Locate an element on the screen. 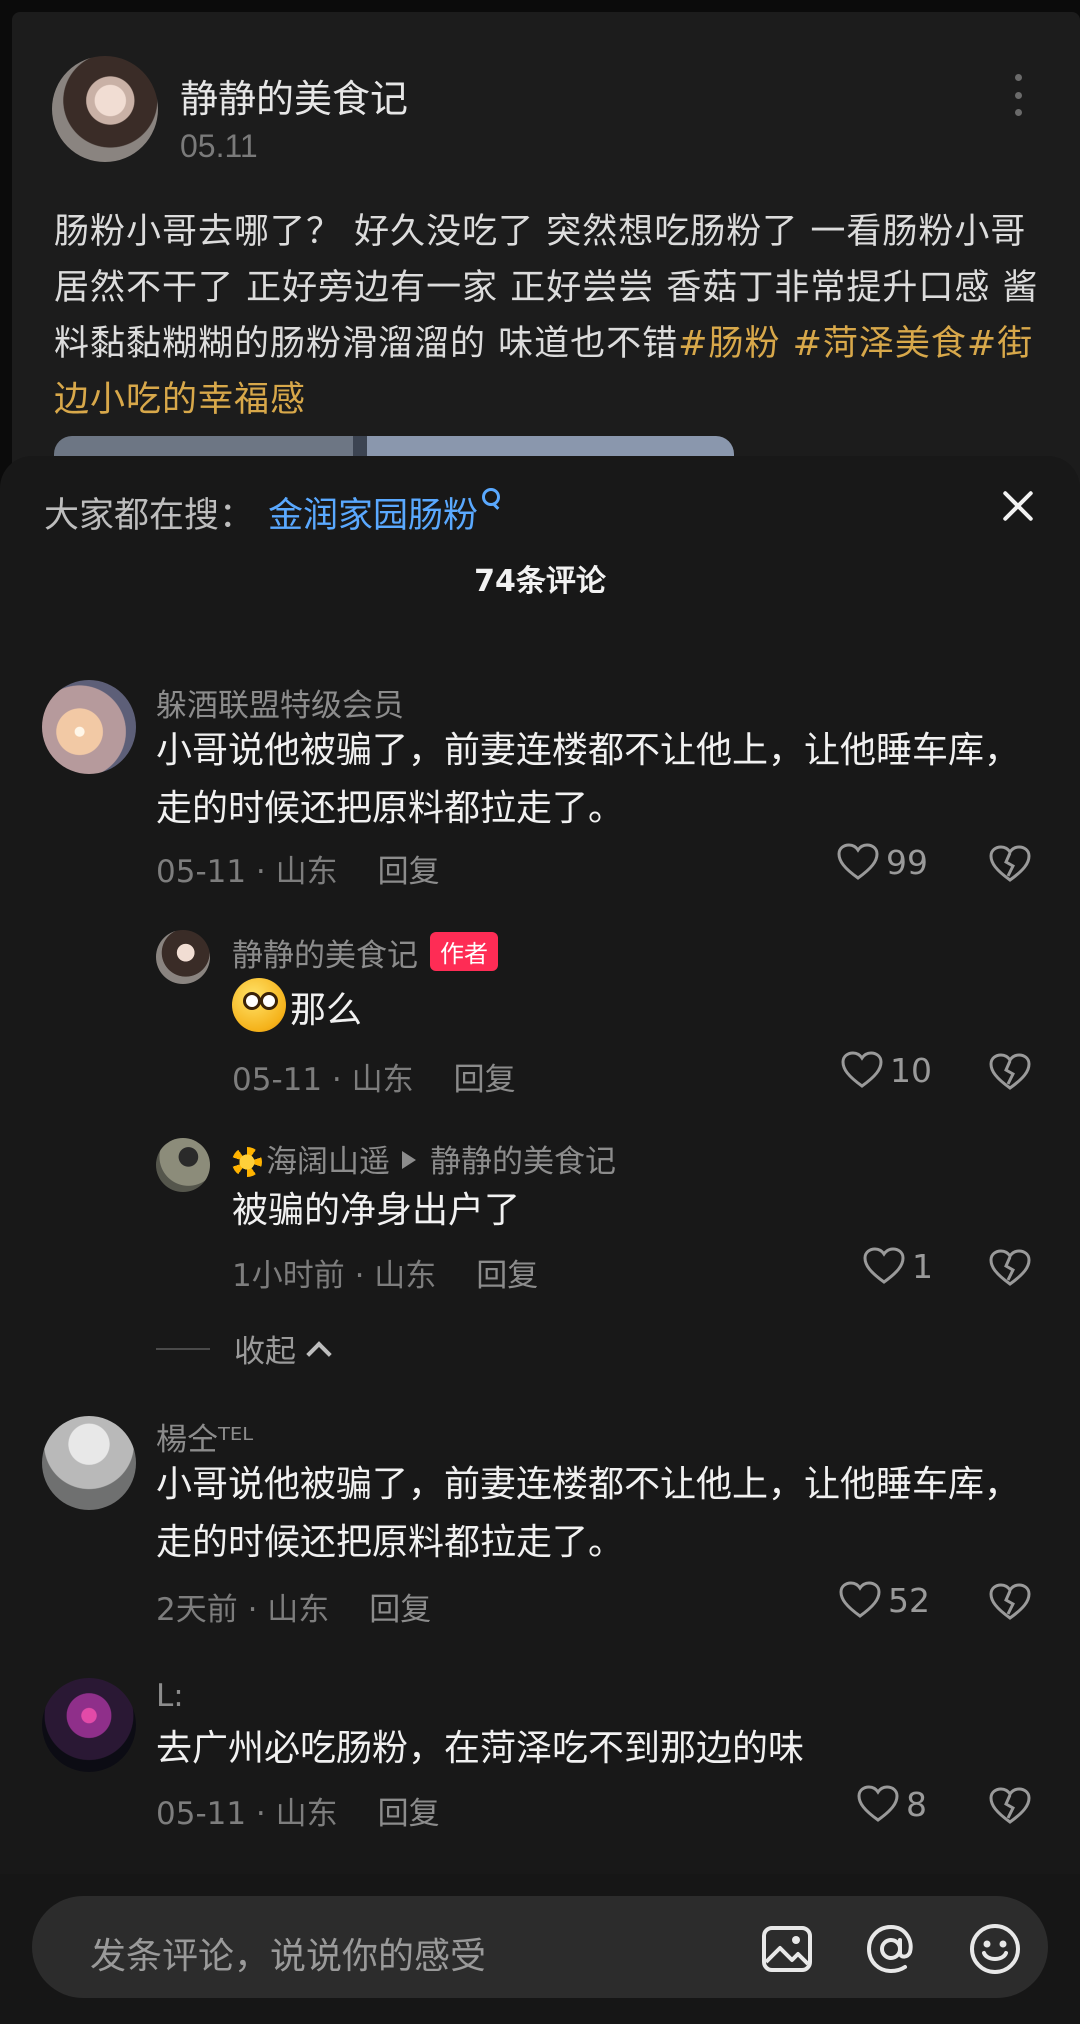 The image size is (1080, 2024). comment-text-row: 那么 is located at coordinates (297, 1009).